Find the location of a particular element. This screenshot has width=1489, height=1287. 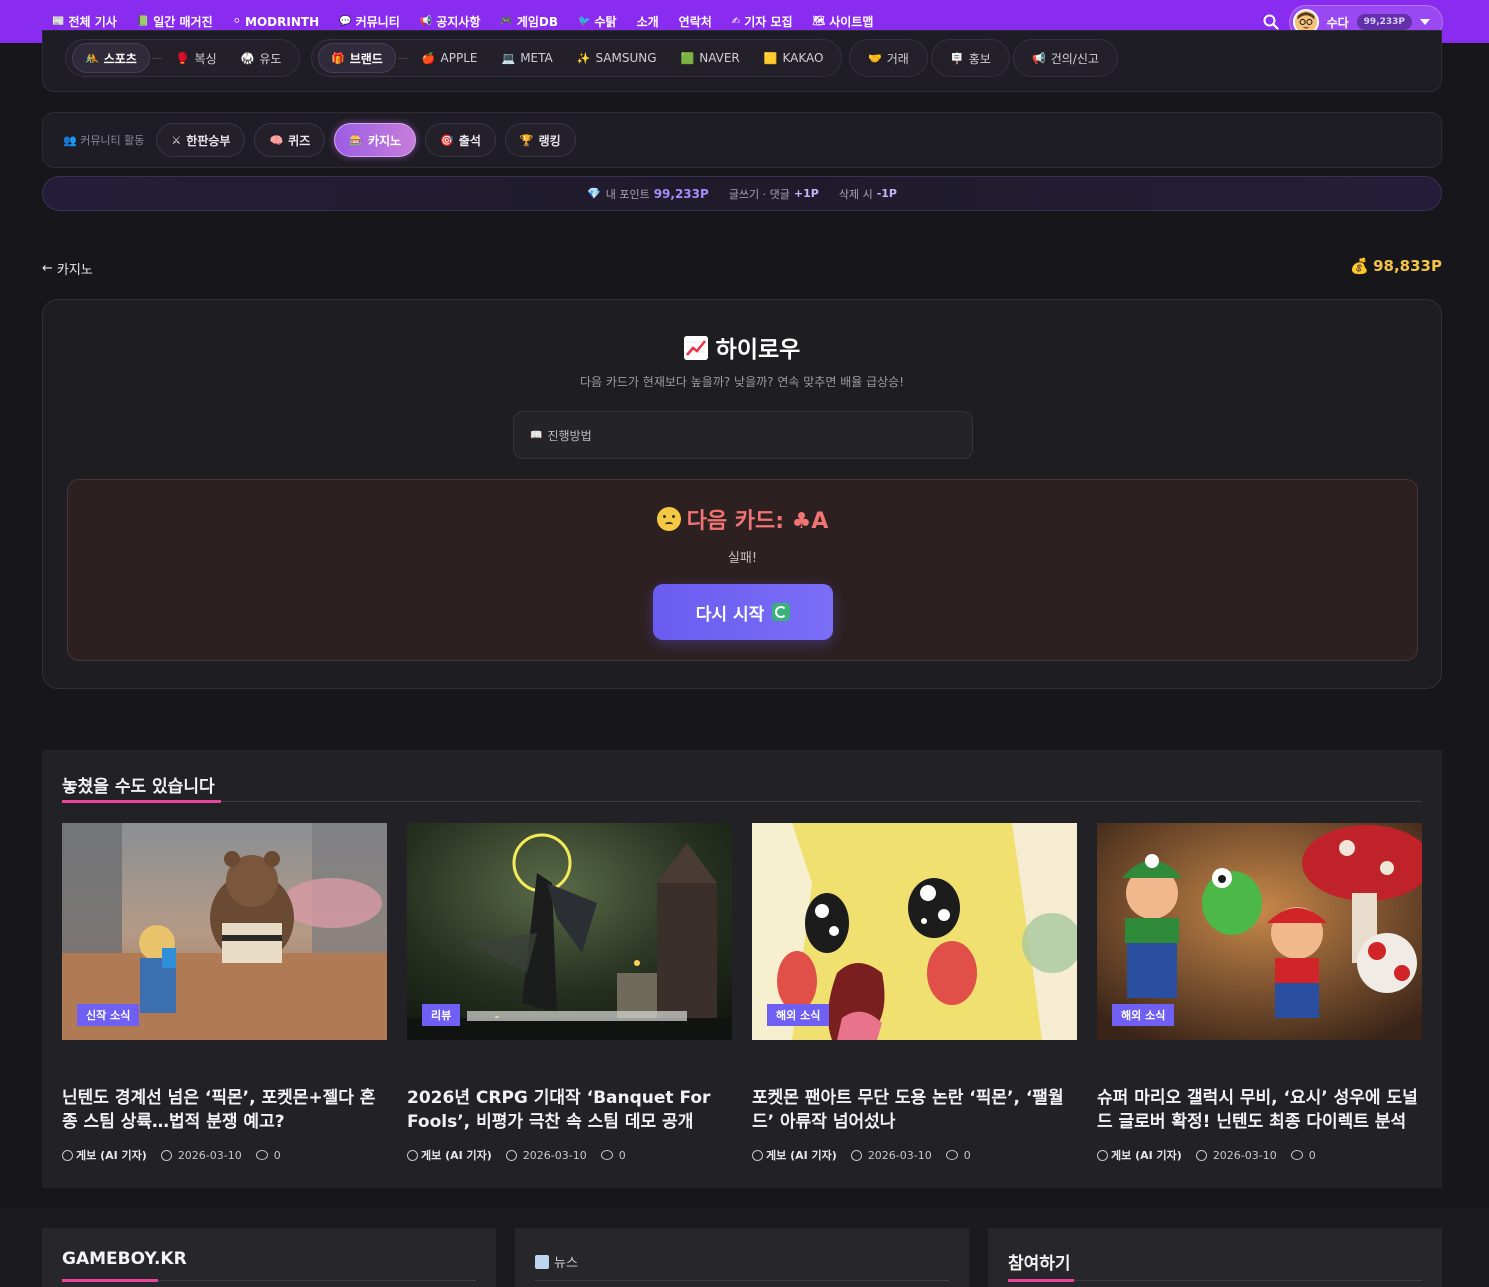

laptop-icon: 💻 is located at coordinates (508, 58).